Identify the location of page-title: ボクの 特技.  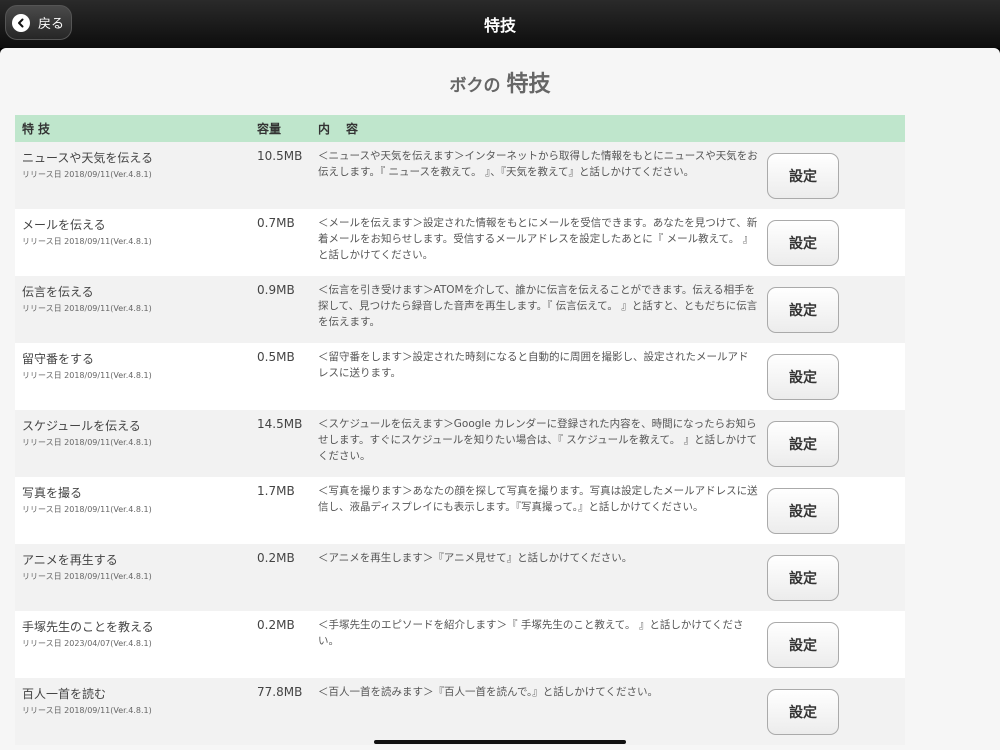
(500, 82).